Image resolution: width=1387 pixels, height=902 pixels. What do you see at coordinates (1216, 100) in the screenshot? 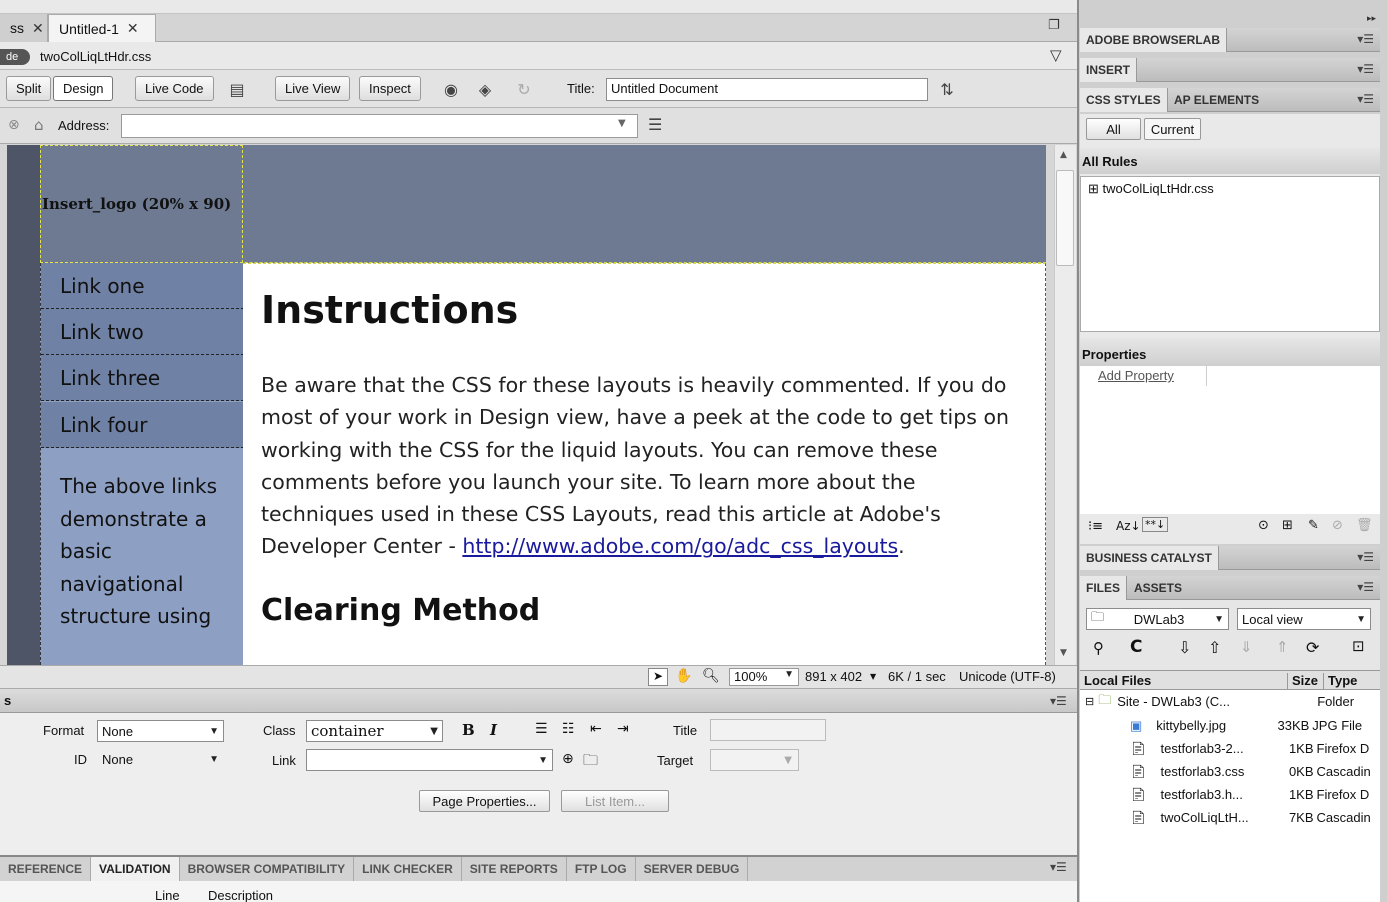
I see `ap-elements-tab: AP ELEMENTS` at bounding box center [1216, 100].